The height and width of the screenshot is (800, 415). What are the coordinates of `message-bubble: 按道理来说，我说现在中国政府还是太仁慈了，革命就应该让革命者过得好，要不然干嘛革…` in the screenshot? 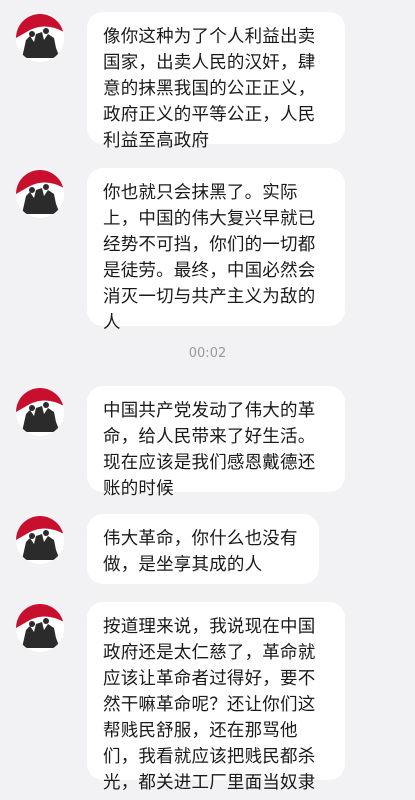 It's located at (216, 697).